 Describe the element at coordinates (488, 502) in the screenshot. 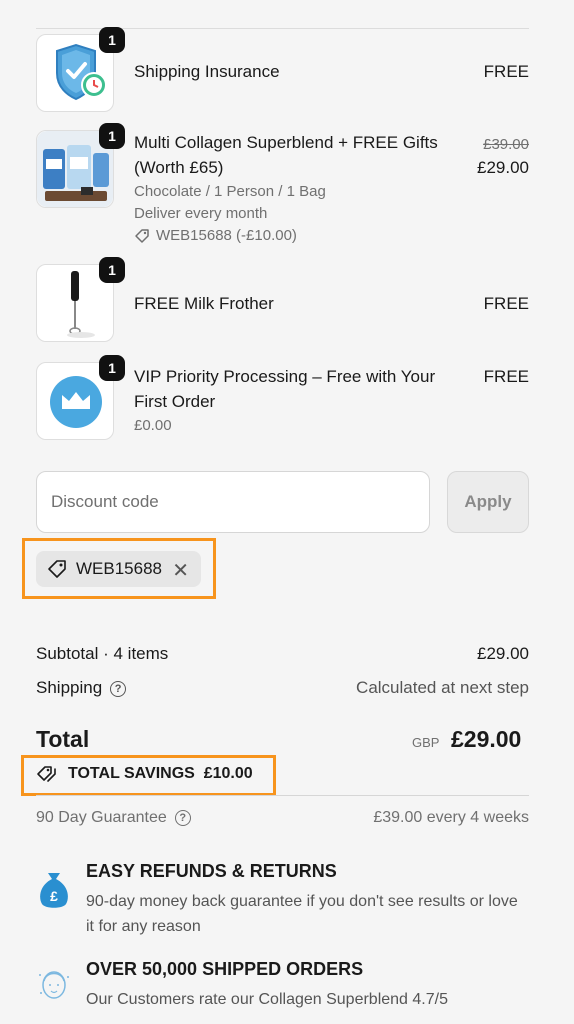

I see `apply-button: Apply` at that location.